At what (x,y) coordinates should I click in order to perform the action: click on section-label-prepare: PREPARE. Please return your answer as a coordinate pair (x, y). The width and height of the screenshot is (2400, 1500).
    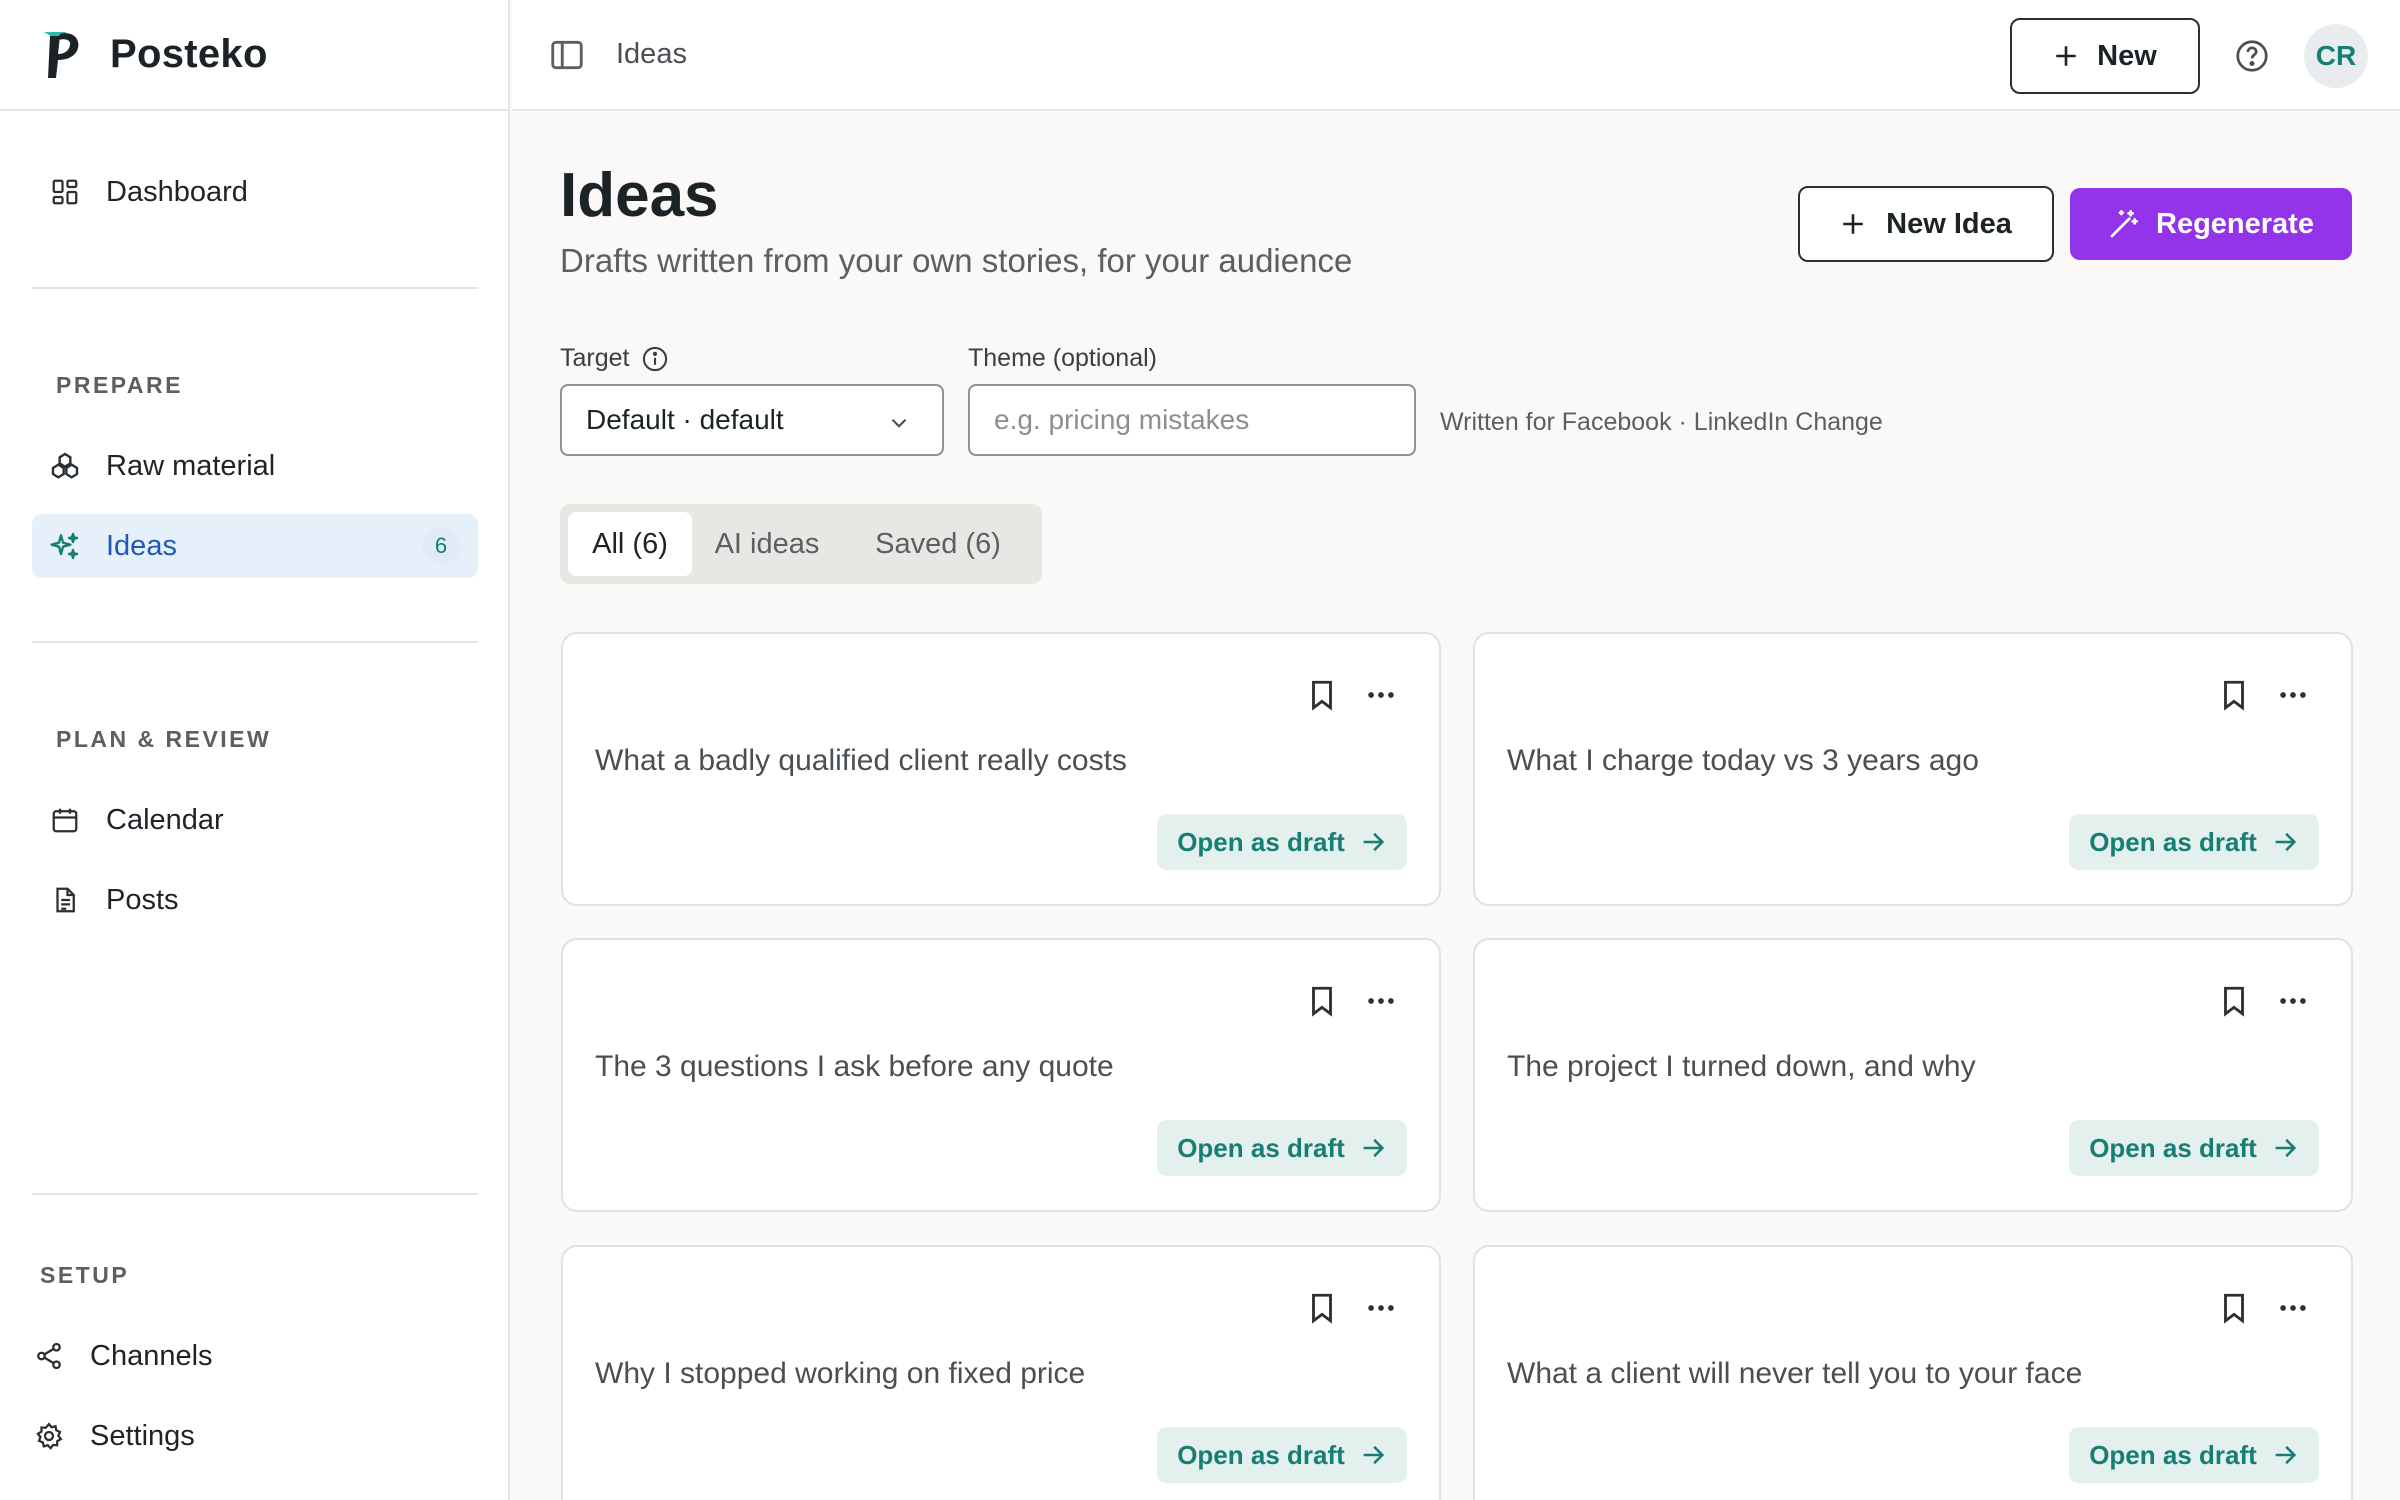
    Looking at the image, I should click on (119, 385).